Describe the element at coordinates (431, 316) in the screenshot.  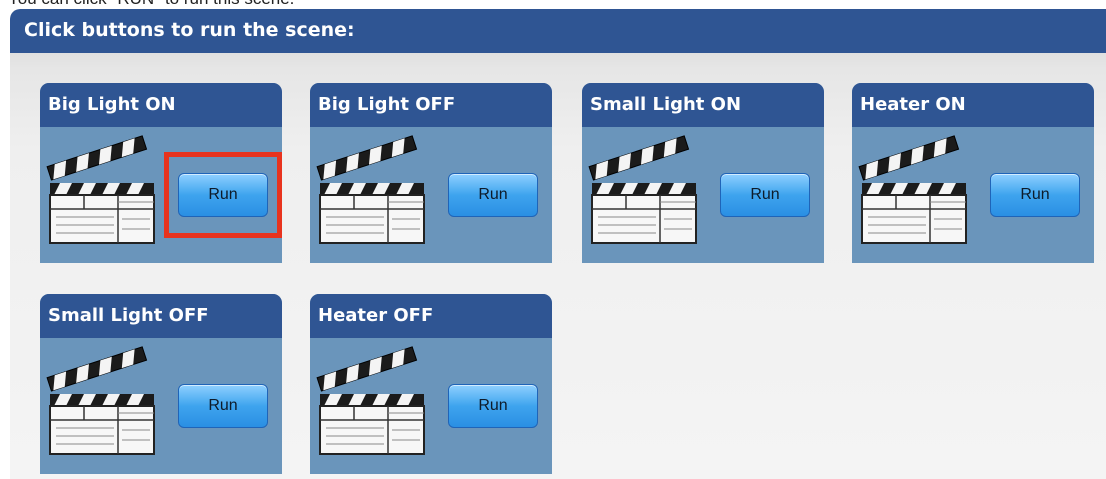
I see `scene-title: Heater OFF` at that location.